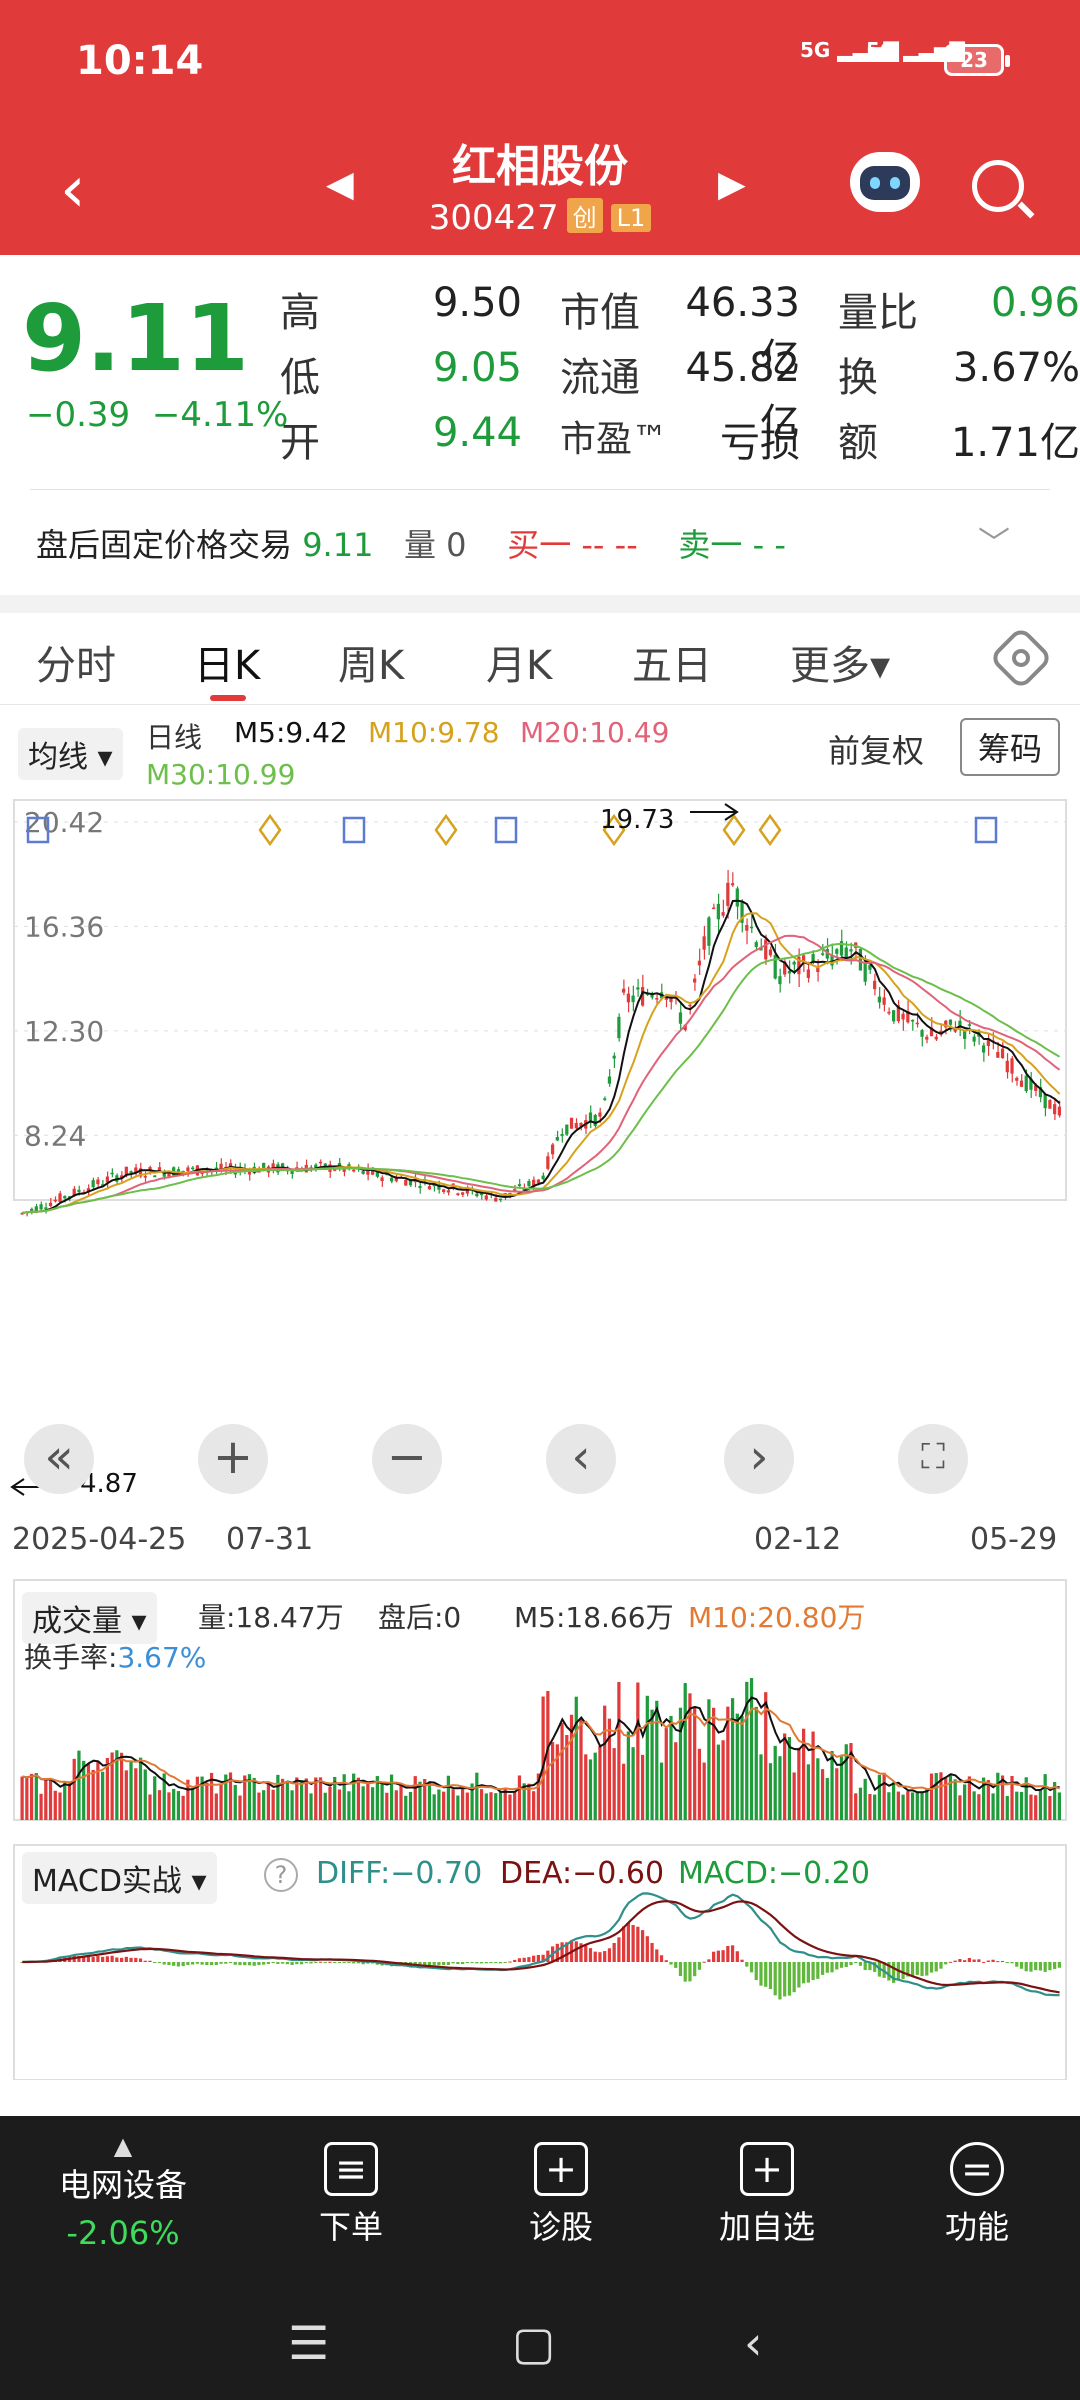 The image size is (1080, 2400). What do you see at coordinates (767, 2195) in the screenshot?
I see `add-watchlist-button: + 加自选` at bounding box center [767, 2195].